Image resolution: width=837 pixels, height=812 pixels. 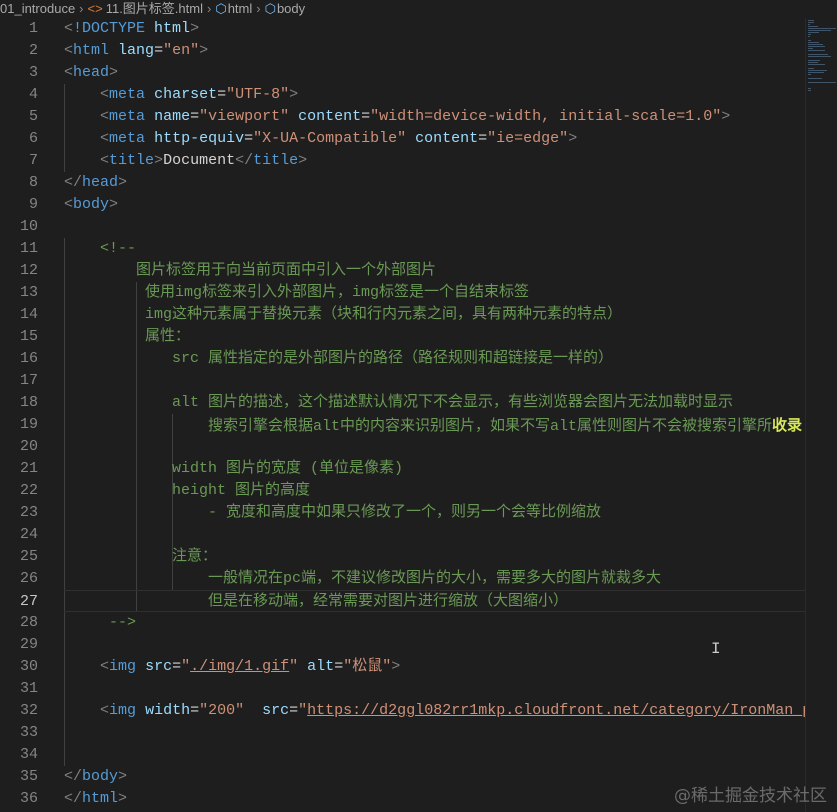 I want to click on code-line: 27 但是在移动端，经常需要对图片进行缩放（大图缩小）, so click(x=412, y=601).